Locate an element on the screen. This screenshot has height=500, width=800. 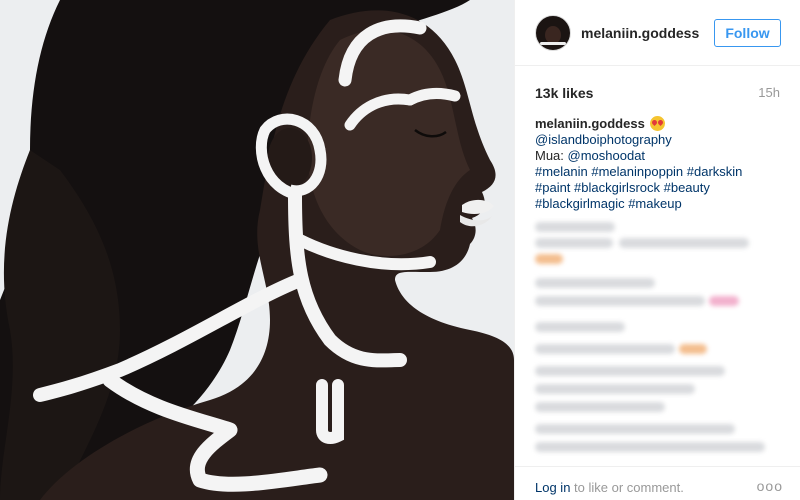
login-suffix: to like or comment. is located at coordinates (627, 487).